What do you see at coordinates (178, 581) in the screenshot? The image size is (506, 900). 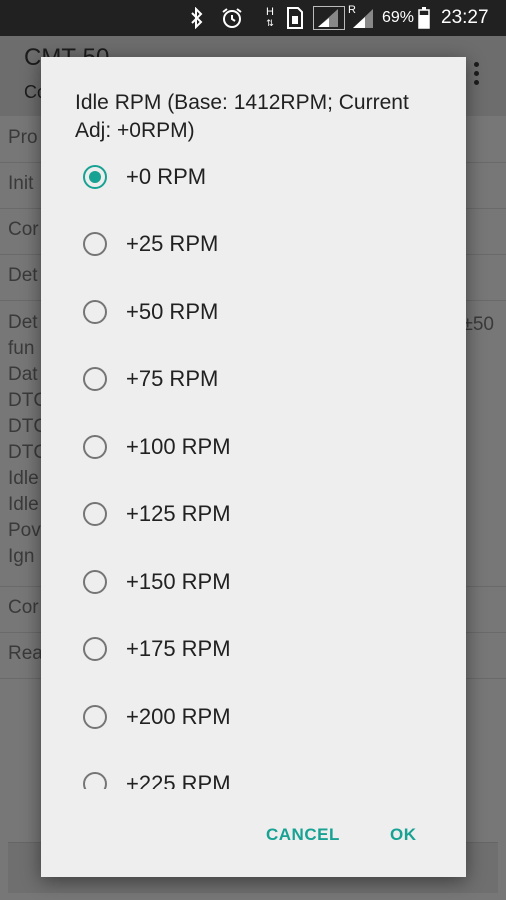 I see `rpm-option-label: +150 RPM` at bounding box center [178, 581].